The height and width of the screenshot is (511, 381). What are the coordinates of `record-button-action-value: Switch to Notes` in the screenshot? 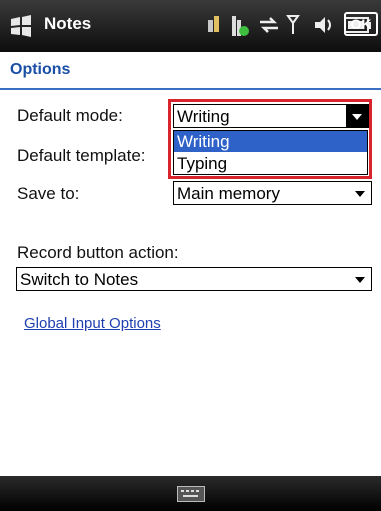 It's located at (79, 279).